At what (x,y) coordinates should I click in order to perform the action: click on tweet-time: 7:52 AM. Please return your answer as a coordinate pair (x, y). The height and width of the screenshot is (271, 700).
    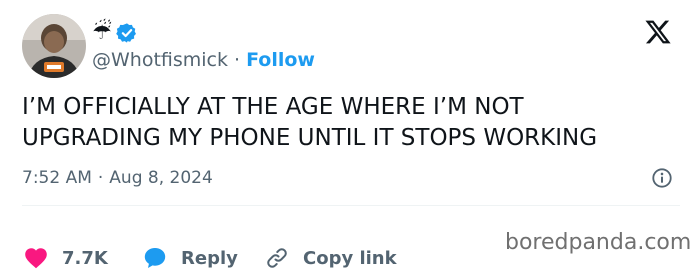
    Looking at the image, I should click on (57, 178).